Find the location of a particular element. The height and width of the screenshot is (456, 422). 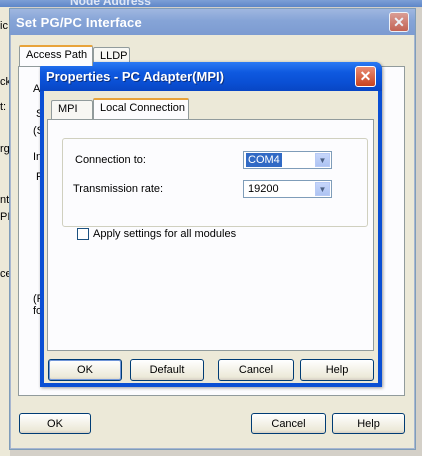

outer-ok-button: OK is located at coordinates (55, 423).